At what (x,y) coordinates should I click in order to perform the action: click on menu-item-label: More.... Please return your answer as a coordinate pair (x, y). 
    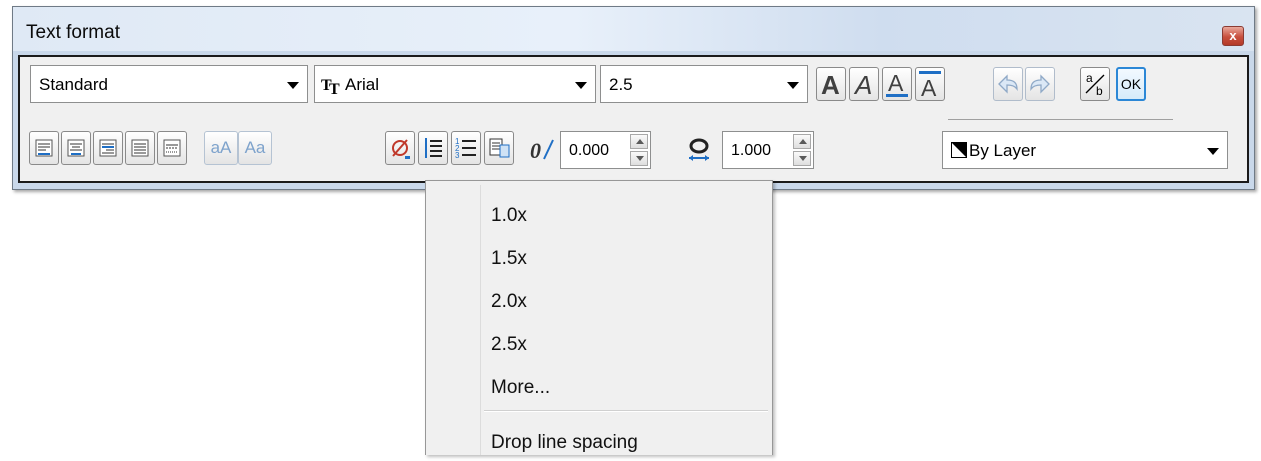
    Looking at the image, I should click on (521, 387).